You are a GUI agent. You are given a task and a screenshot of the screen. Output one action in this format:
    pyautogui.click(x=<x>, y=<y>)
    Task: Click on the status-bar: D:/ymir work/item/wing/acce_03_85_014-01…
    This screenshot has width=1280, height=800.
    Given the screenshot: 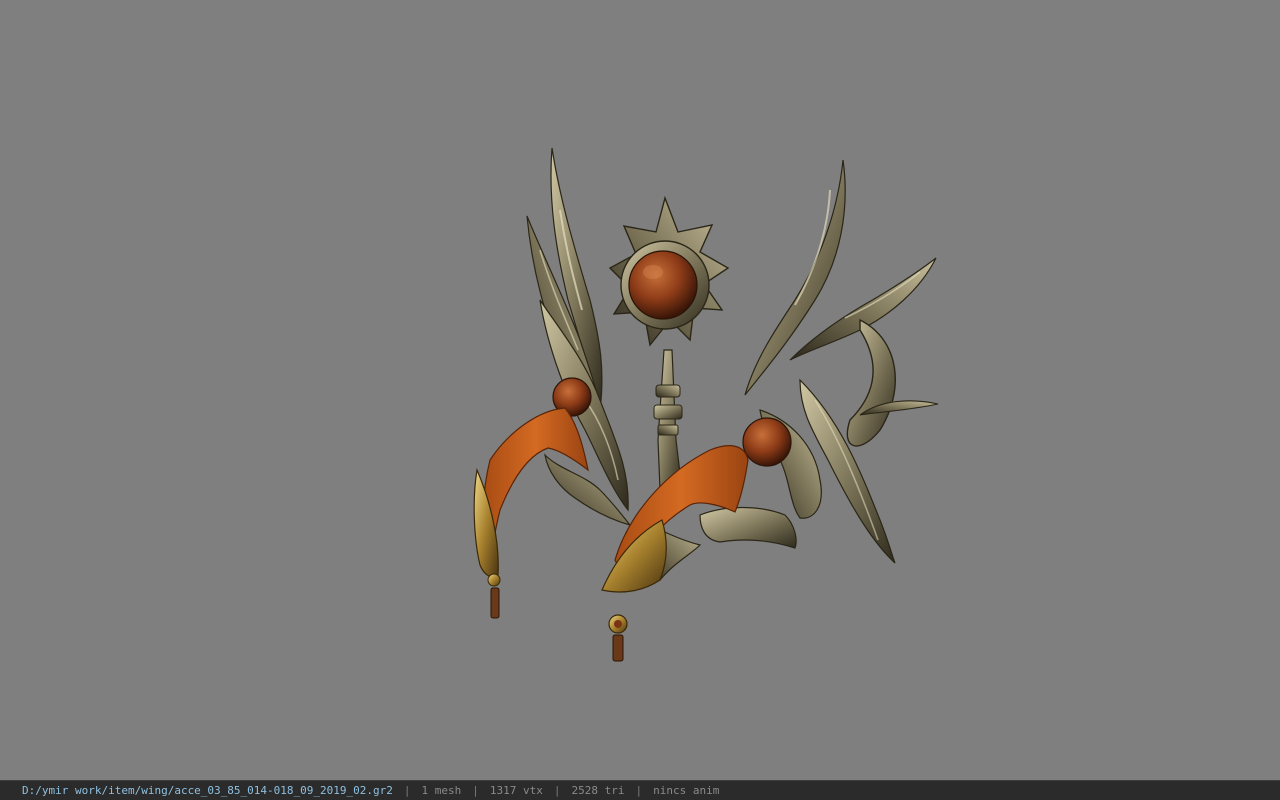 What is the action you would take?
    pyautogui.click(x=640, y=790)
    